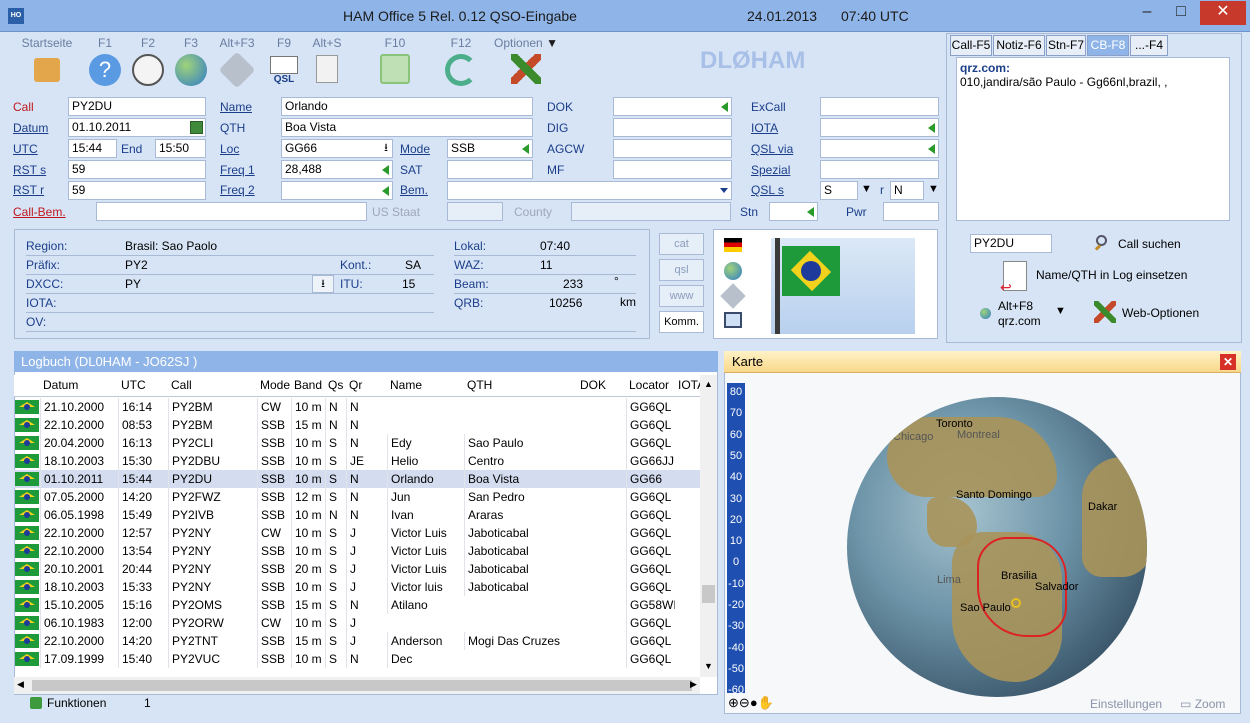 The image size is (1250, 723). What do you see at coordinates (733, 245) in the screenshot?
I see `german-flag-icon` at bounding box center [733, 245].